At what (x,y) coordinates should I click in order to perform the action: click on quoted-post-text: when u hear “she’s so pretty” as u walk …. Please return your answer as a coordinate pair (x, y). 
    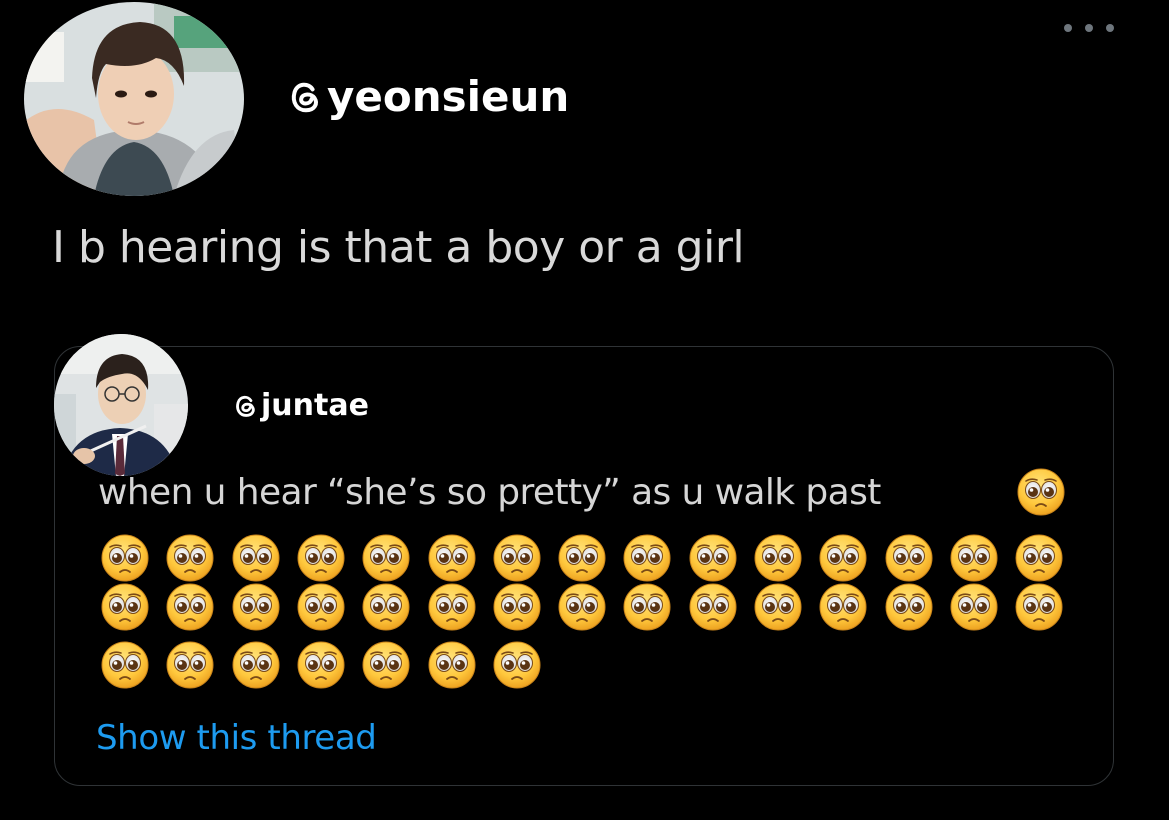
    Looking at the image, I should click on (489, 492).